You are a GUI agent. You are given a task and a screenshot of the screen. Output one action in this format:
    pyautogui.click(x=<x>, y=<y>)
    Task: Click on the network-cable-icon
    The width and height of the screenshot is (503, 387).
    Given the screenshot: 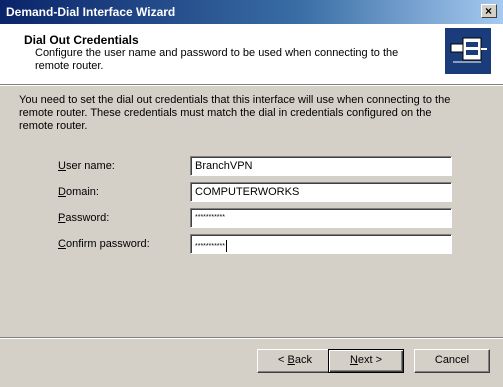 What is the action you would take?
    pyautogui.click(x=468, y=51)
    